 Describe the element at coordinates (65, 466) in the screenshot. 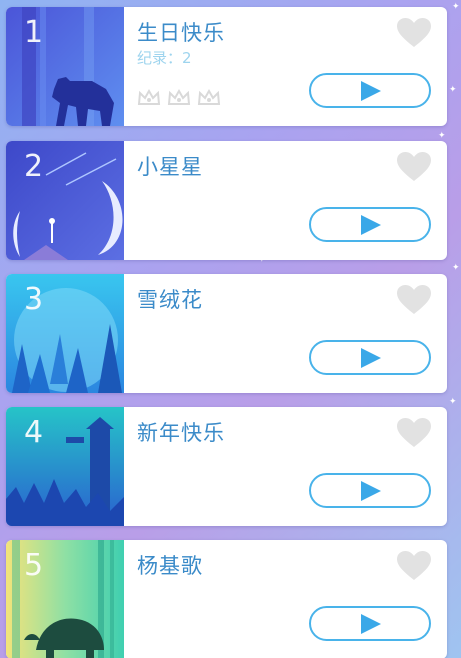

I see `song-artwork-tower-forest: 4` at that location.